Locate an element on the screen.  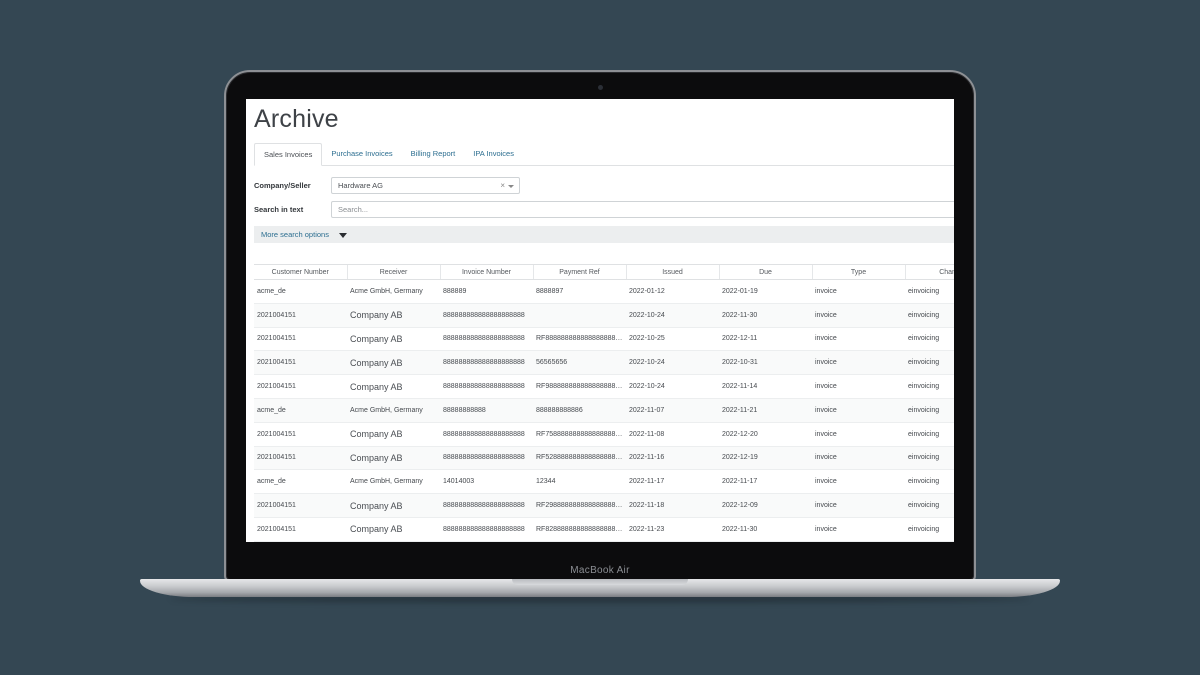
cell-invoice-number: 888889 is located at coordinates (486, 291).